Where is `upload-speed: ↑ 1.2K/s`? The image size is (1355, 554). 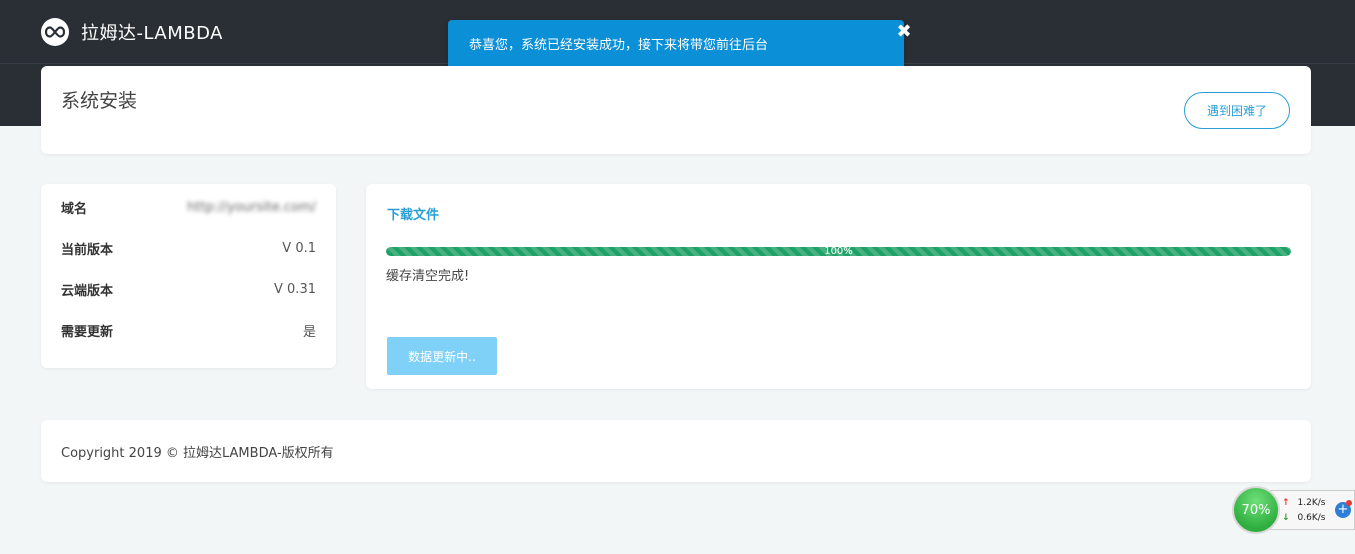 upload-speed: ↑ 1.2K/s is located at coordinates (1303, 503).